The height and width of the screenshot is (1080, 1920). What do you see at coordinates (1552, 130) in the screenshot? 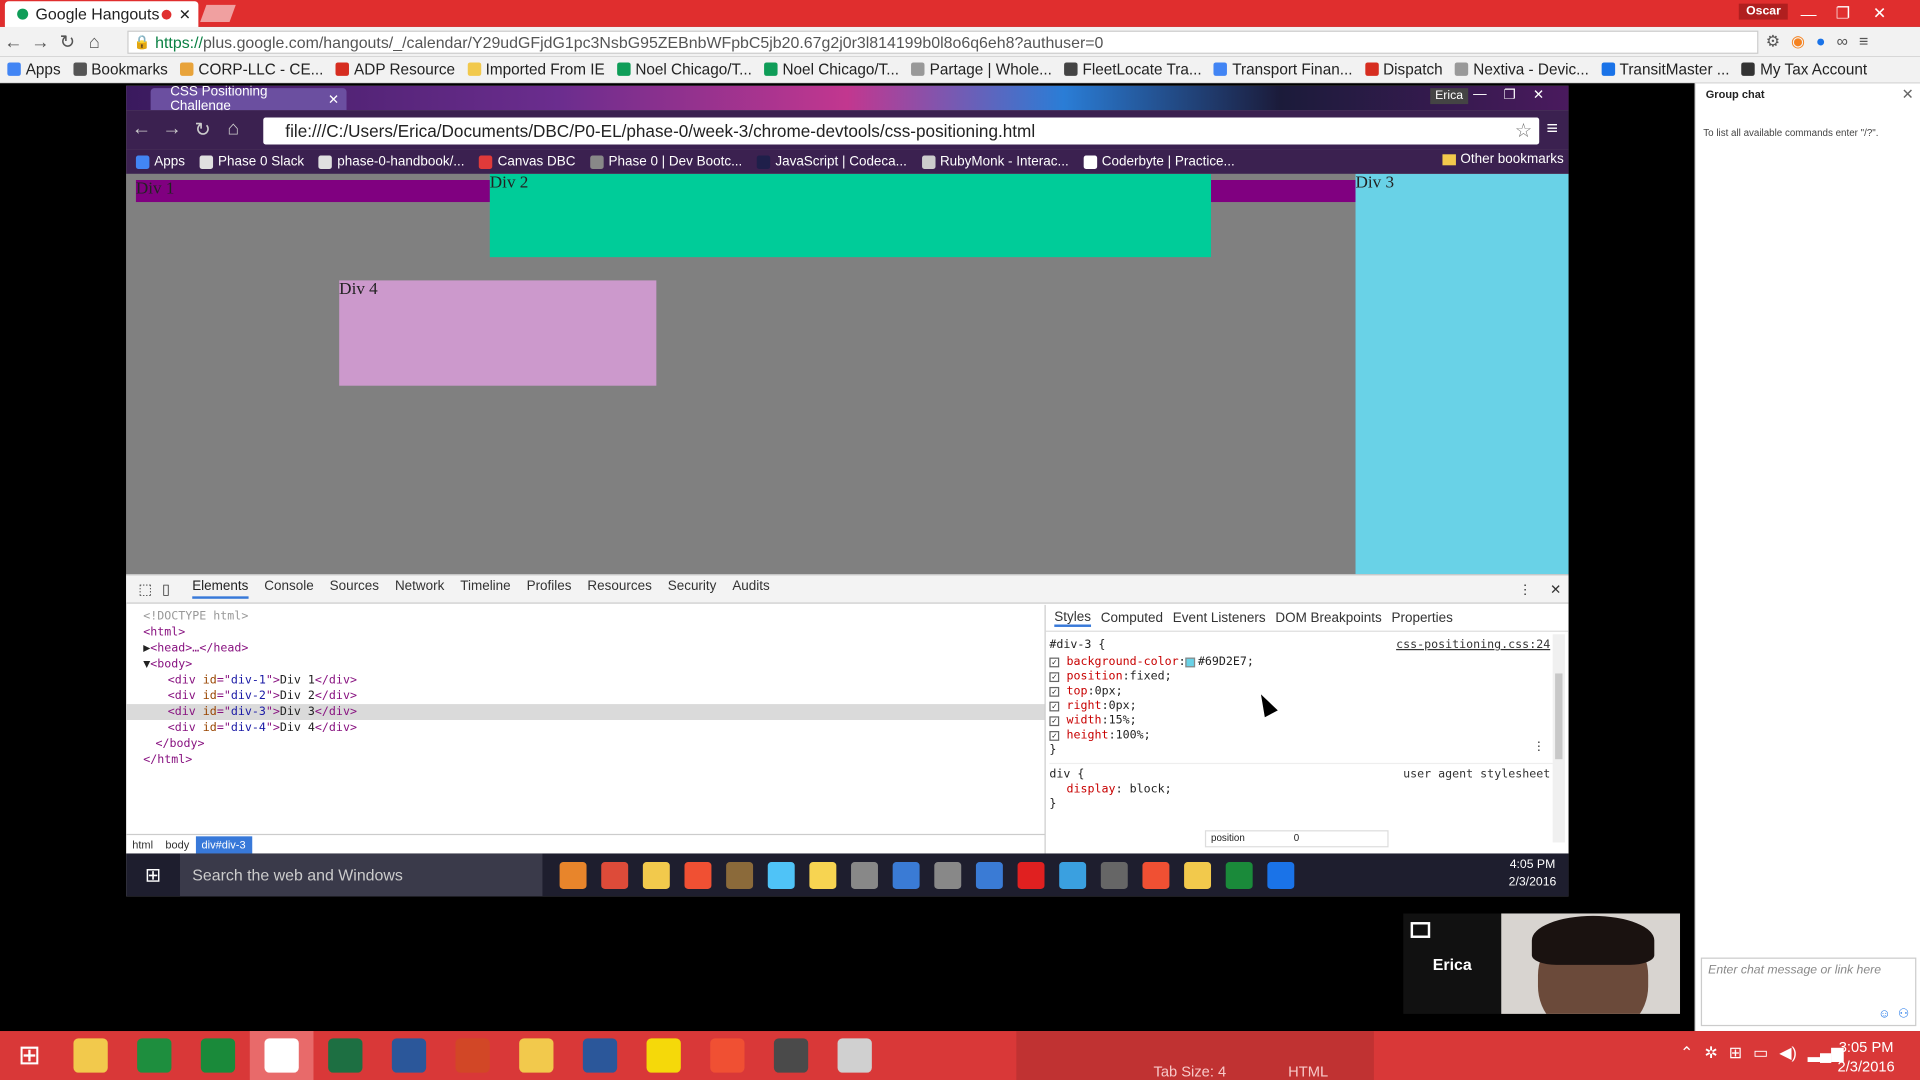
I see `inner-menu-icon: ≡` at bounding box center [1552, 130].